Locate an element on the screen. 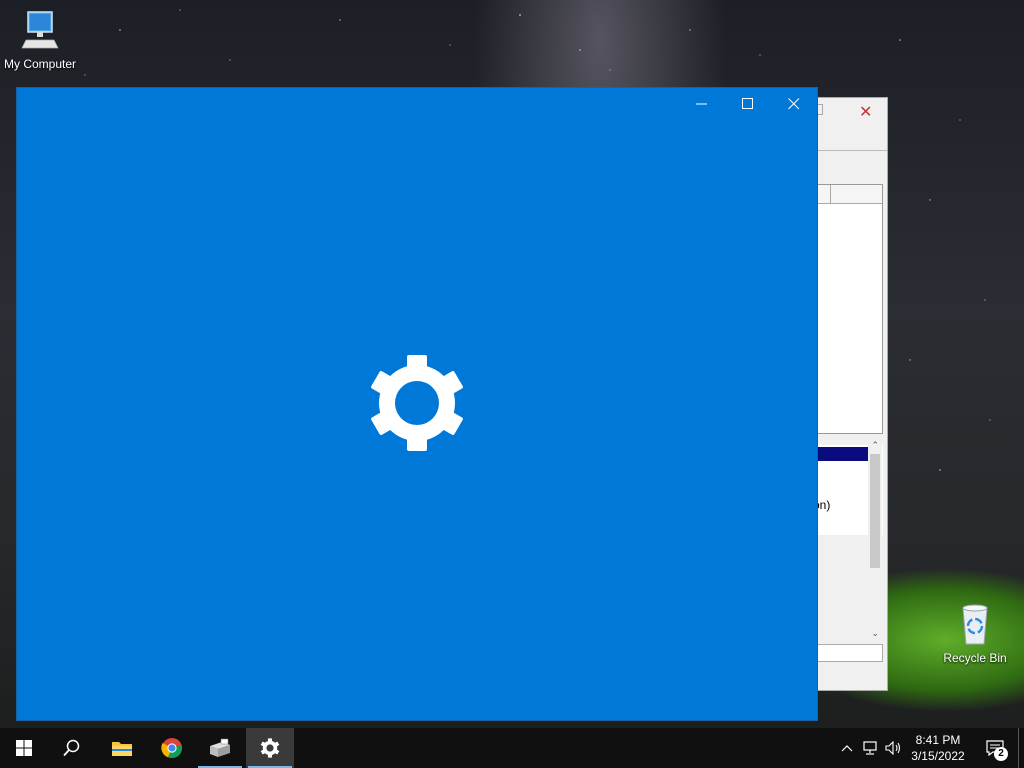 The width and height of the screenshot is (1024, 768). scroll-up-icon: ⌃ is located at coordinates (875, 445).